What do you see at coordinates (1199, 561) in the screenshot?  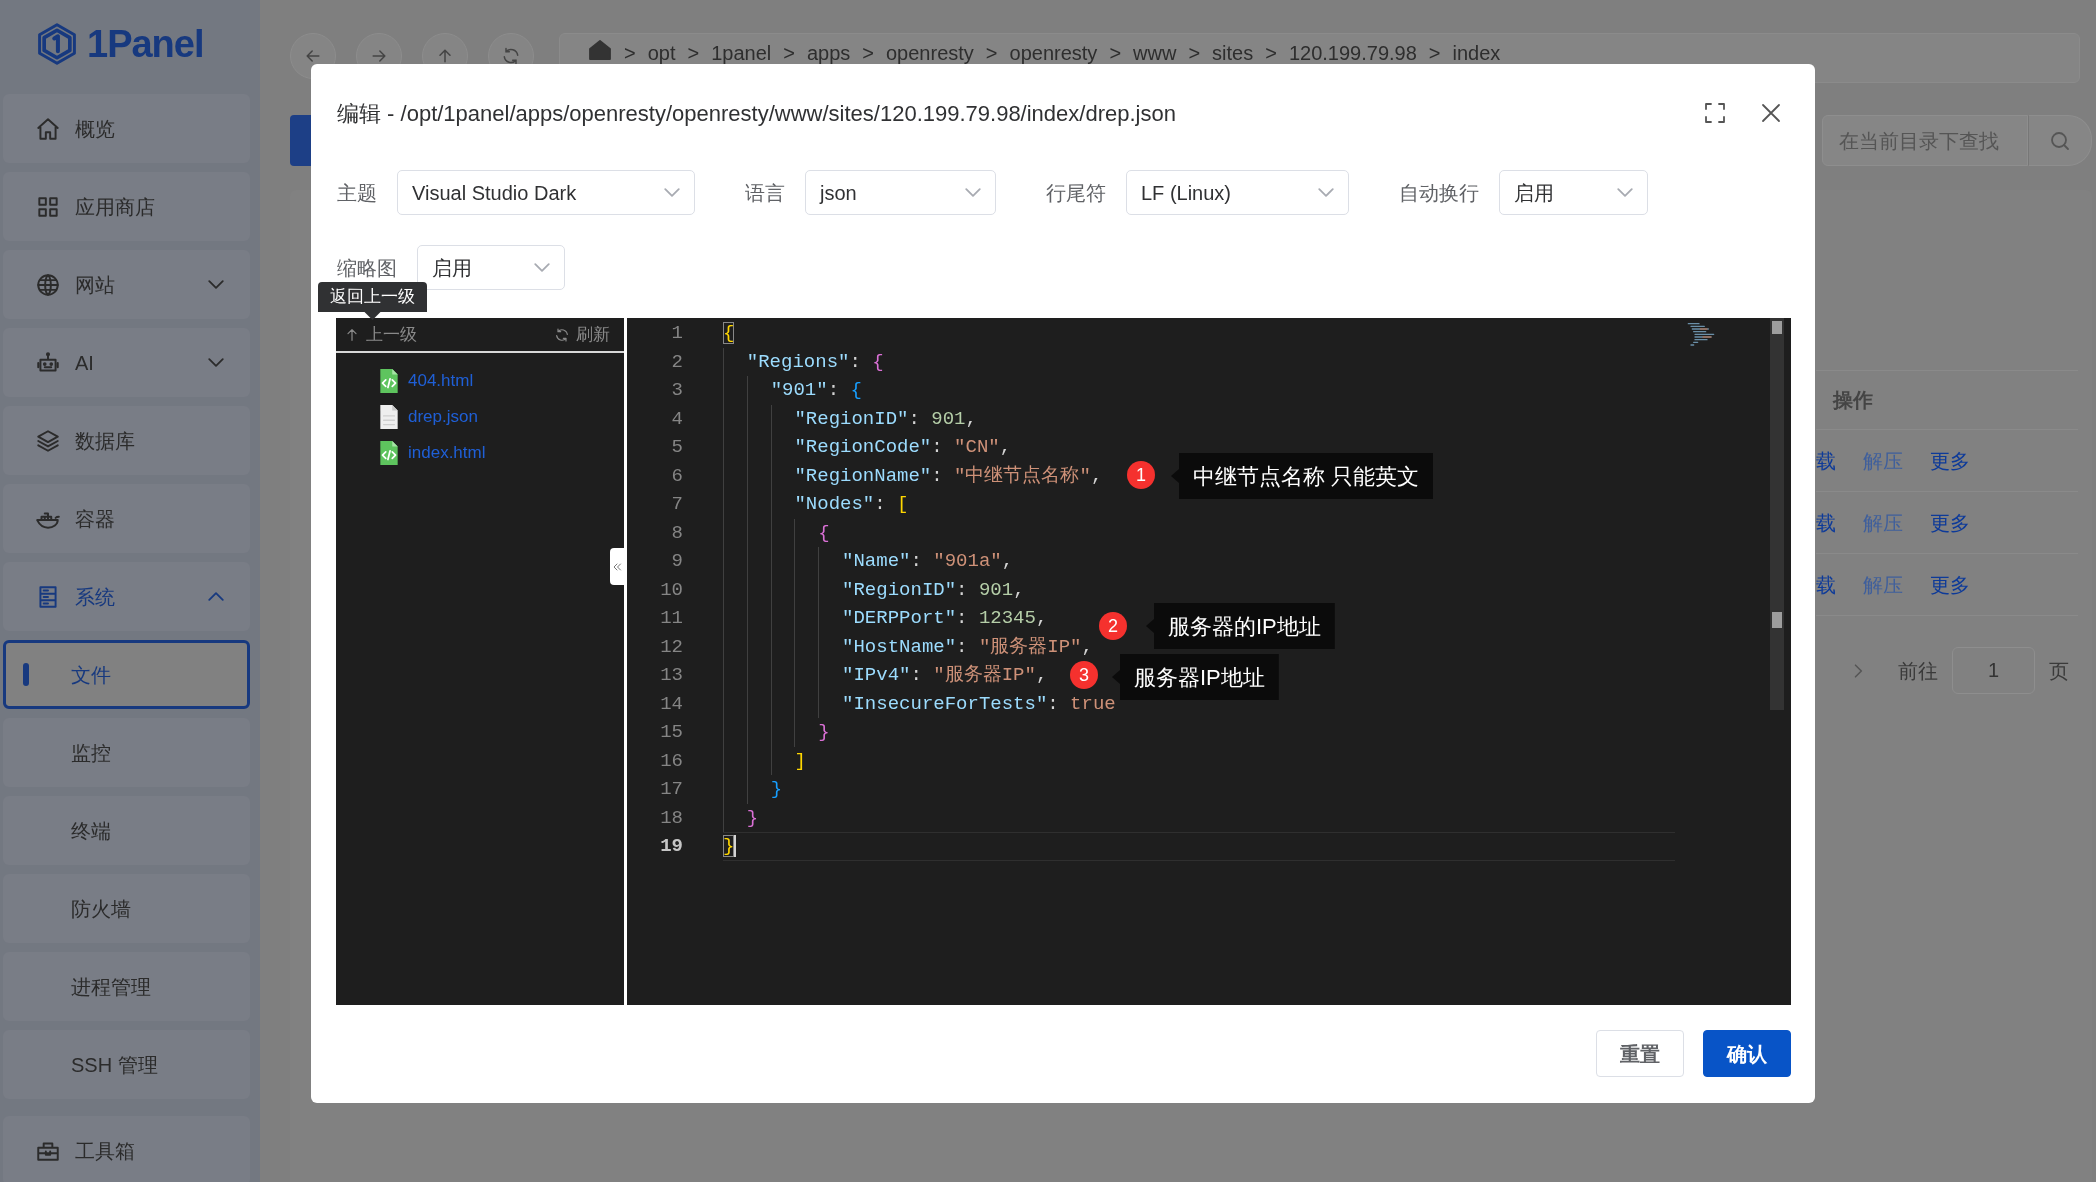 I see `code-line: "Name": "901a",` at bounding box center [1199, 561].